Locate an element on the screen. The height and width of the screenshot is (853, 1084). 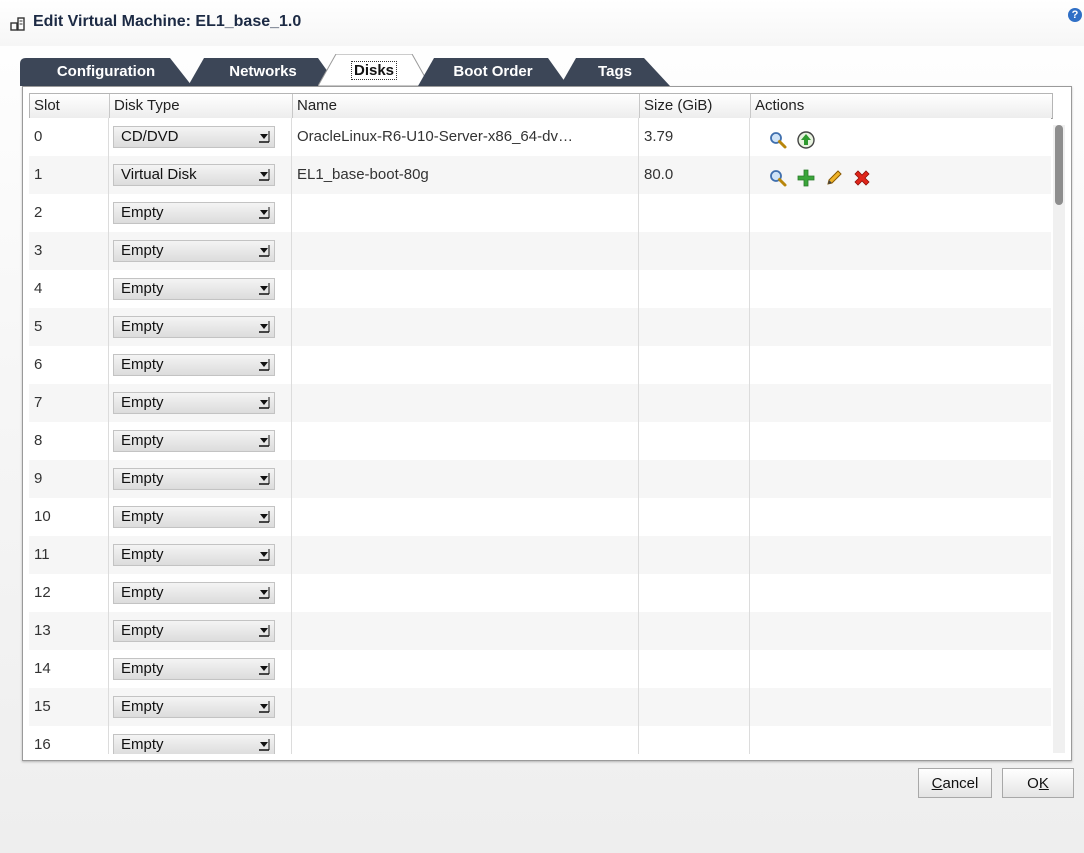
column-header-disk-type: Disk Type is located at coordinates (201, 106).